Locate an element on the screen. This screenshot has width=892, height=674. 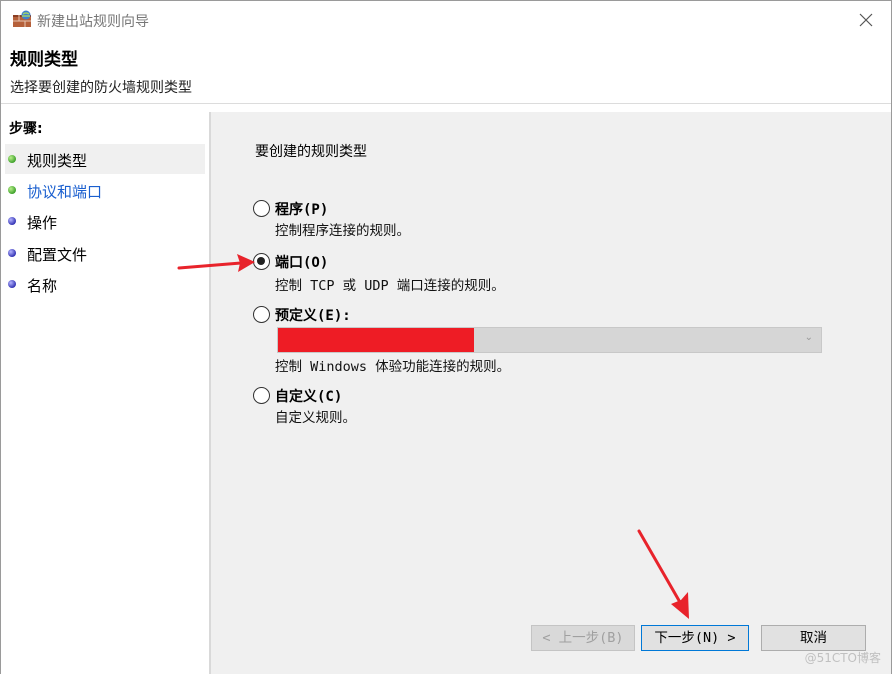
option-port-title: 端口(O) is located at coordinates (301, 262).